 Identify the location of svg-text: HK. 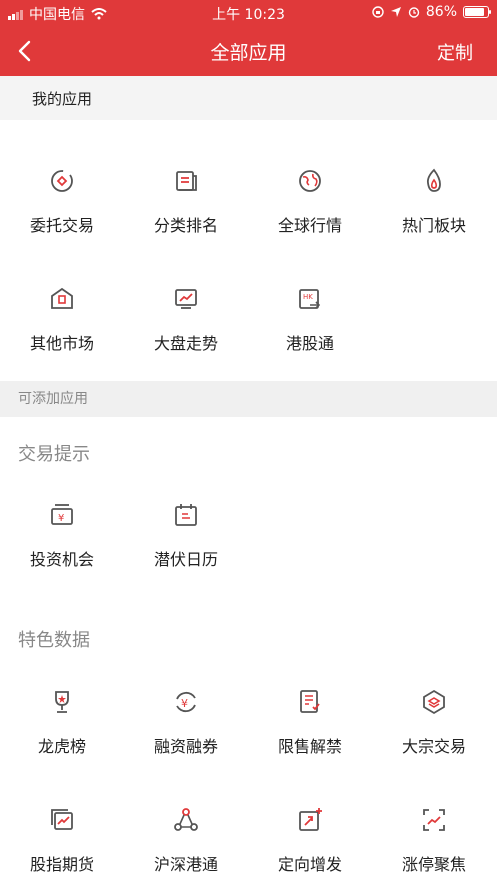
(308, 297).